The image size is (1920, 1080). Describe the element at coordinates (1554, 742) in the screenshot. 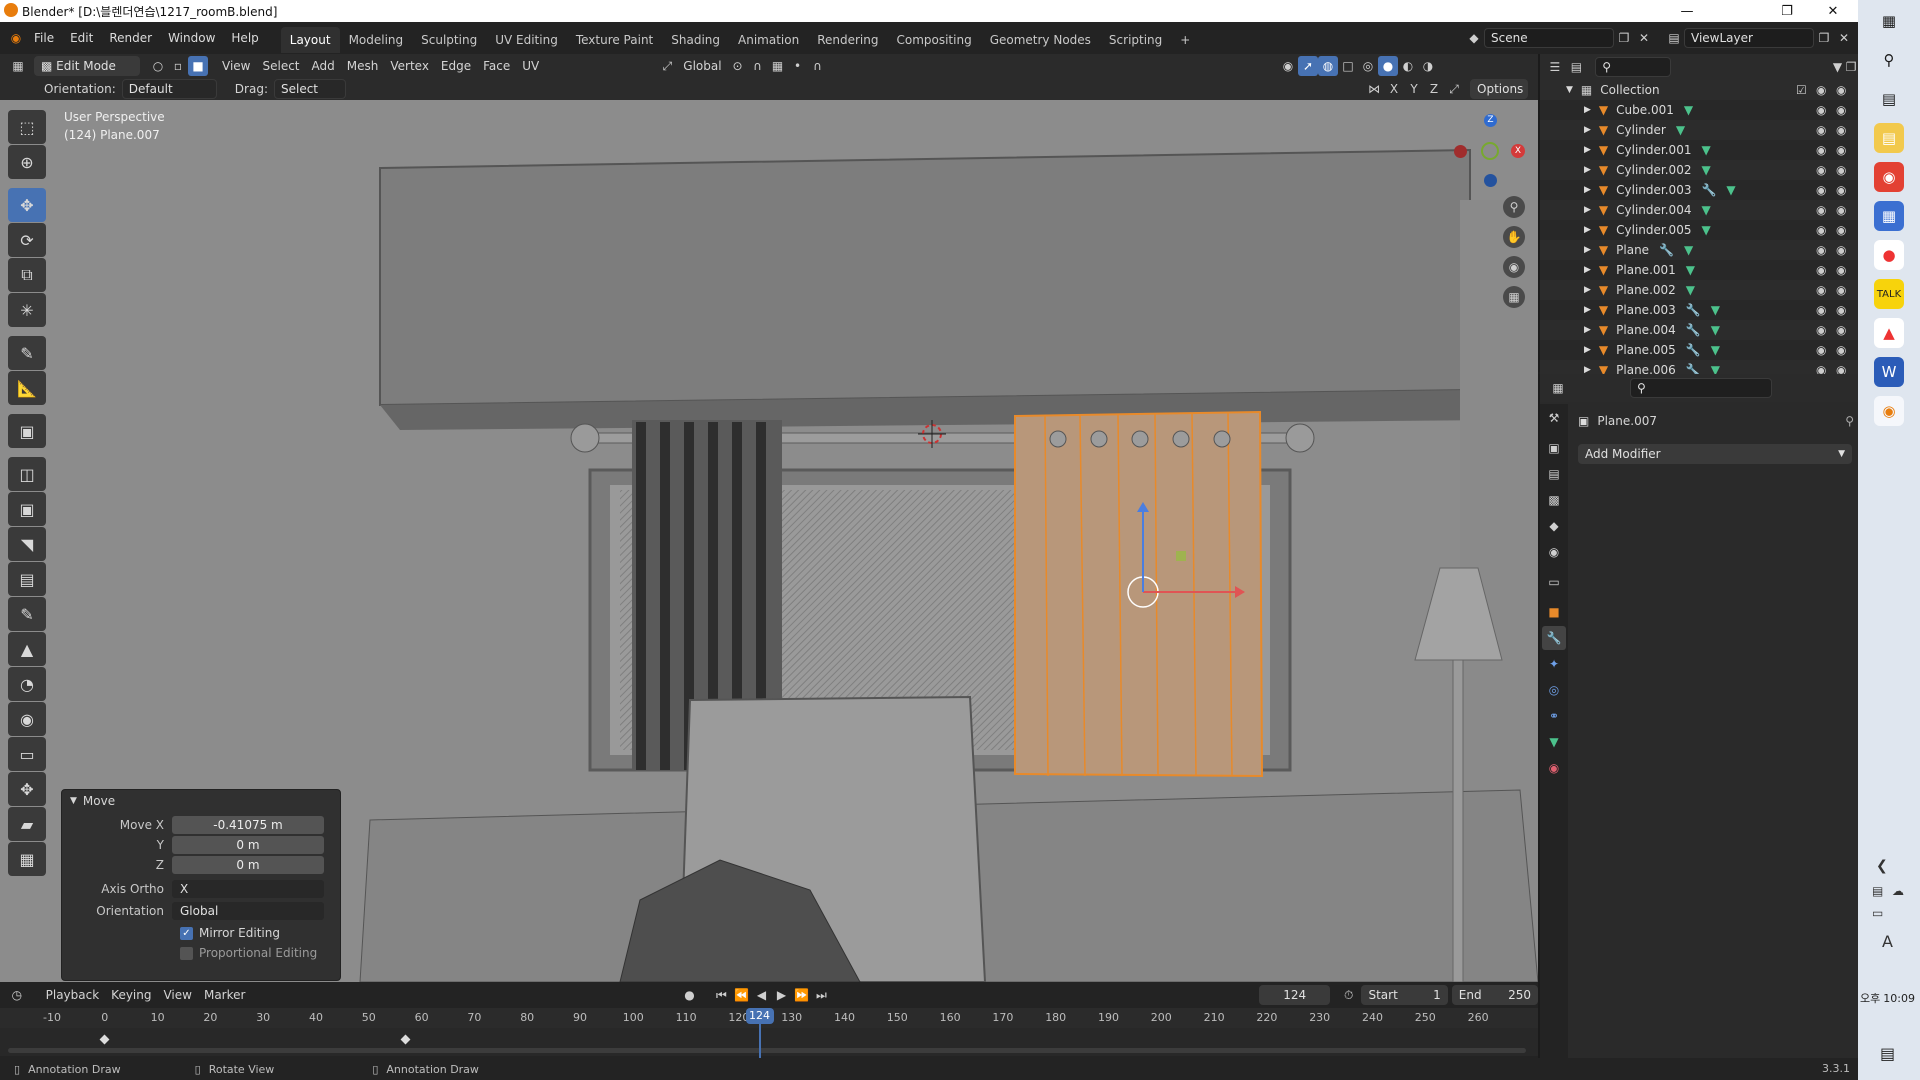

I see `data-tab-icon: ▼` at that location.